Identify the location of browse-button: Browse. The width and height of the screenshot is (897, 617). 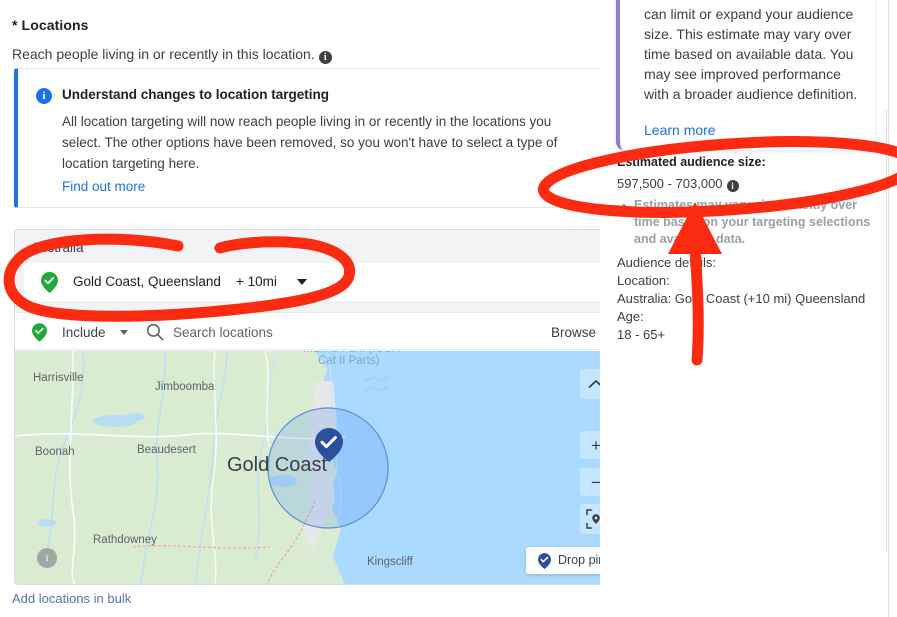
(573, 332).